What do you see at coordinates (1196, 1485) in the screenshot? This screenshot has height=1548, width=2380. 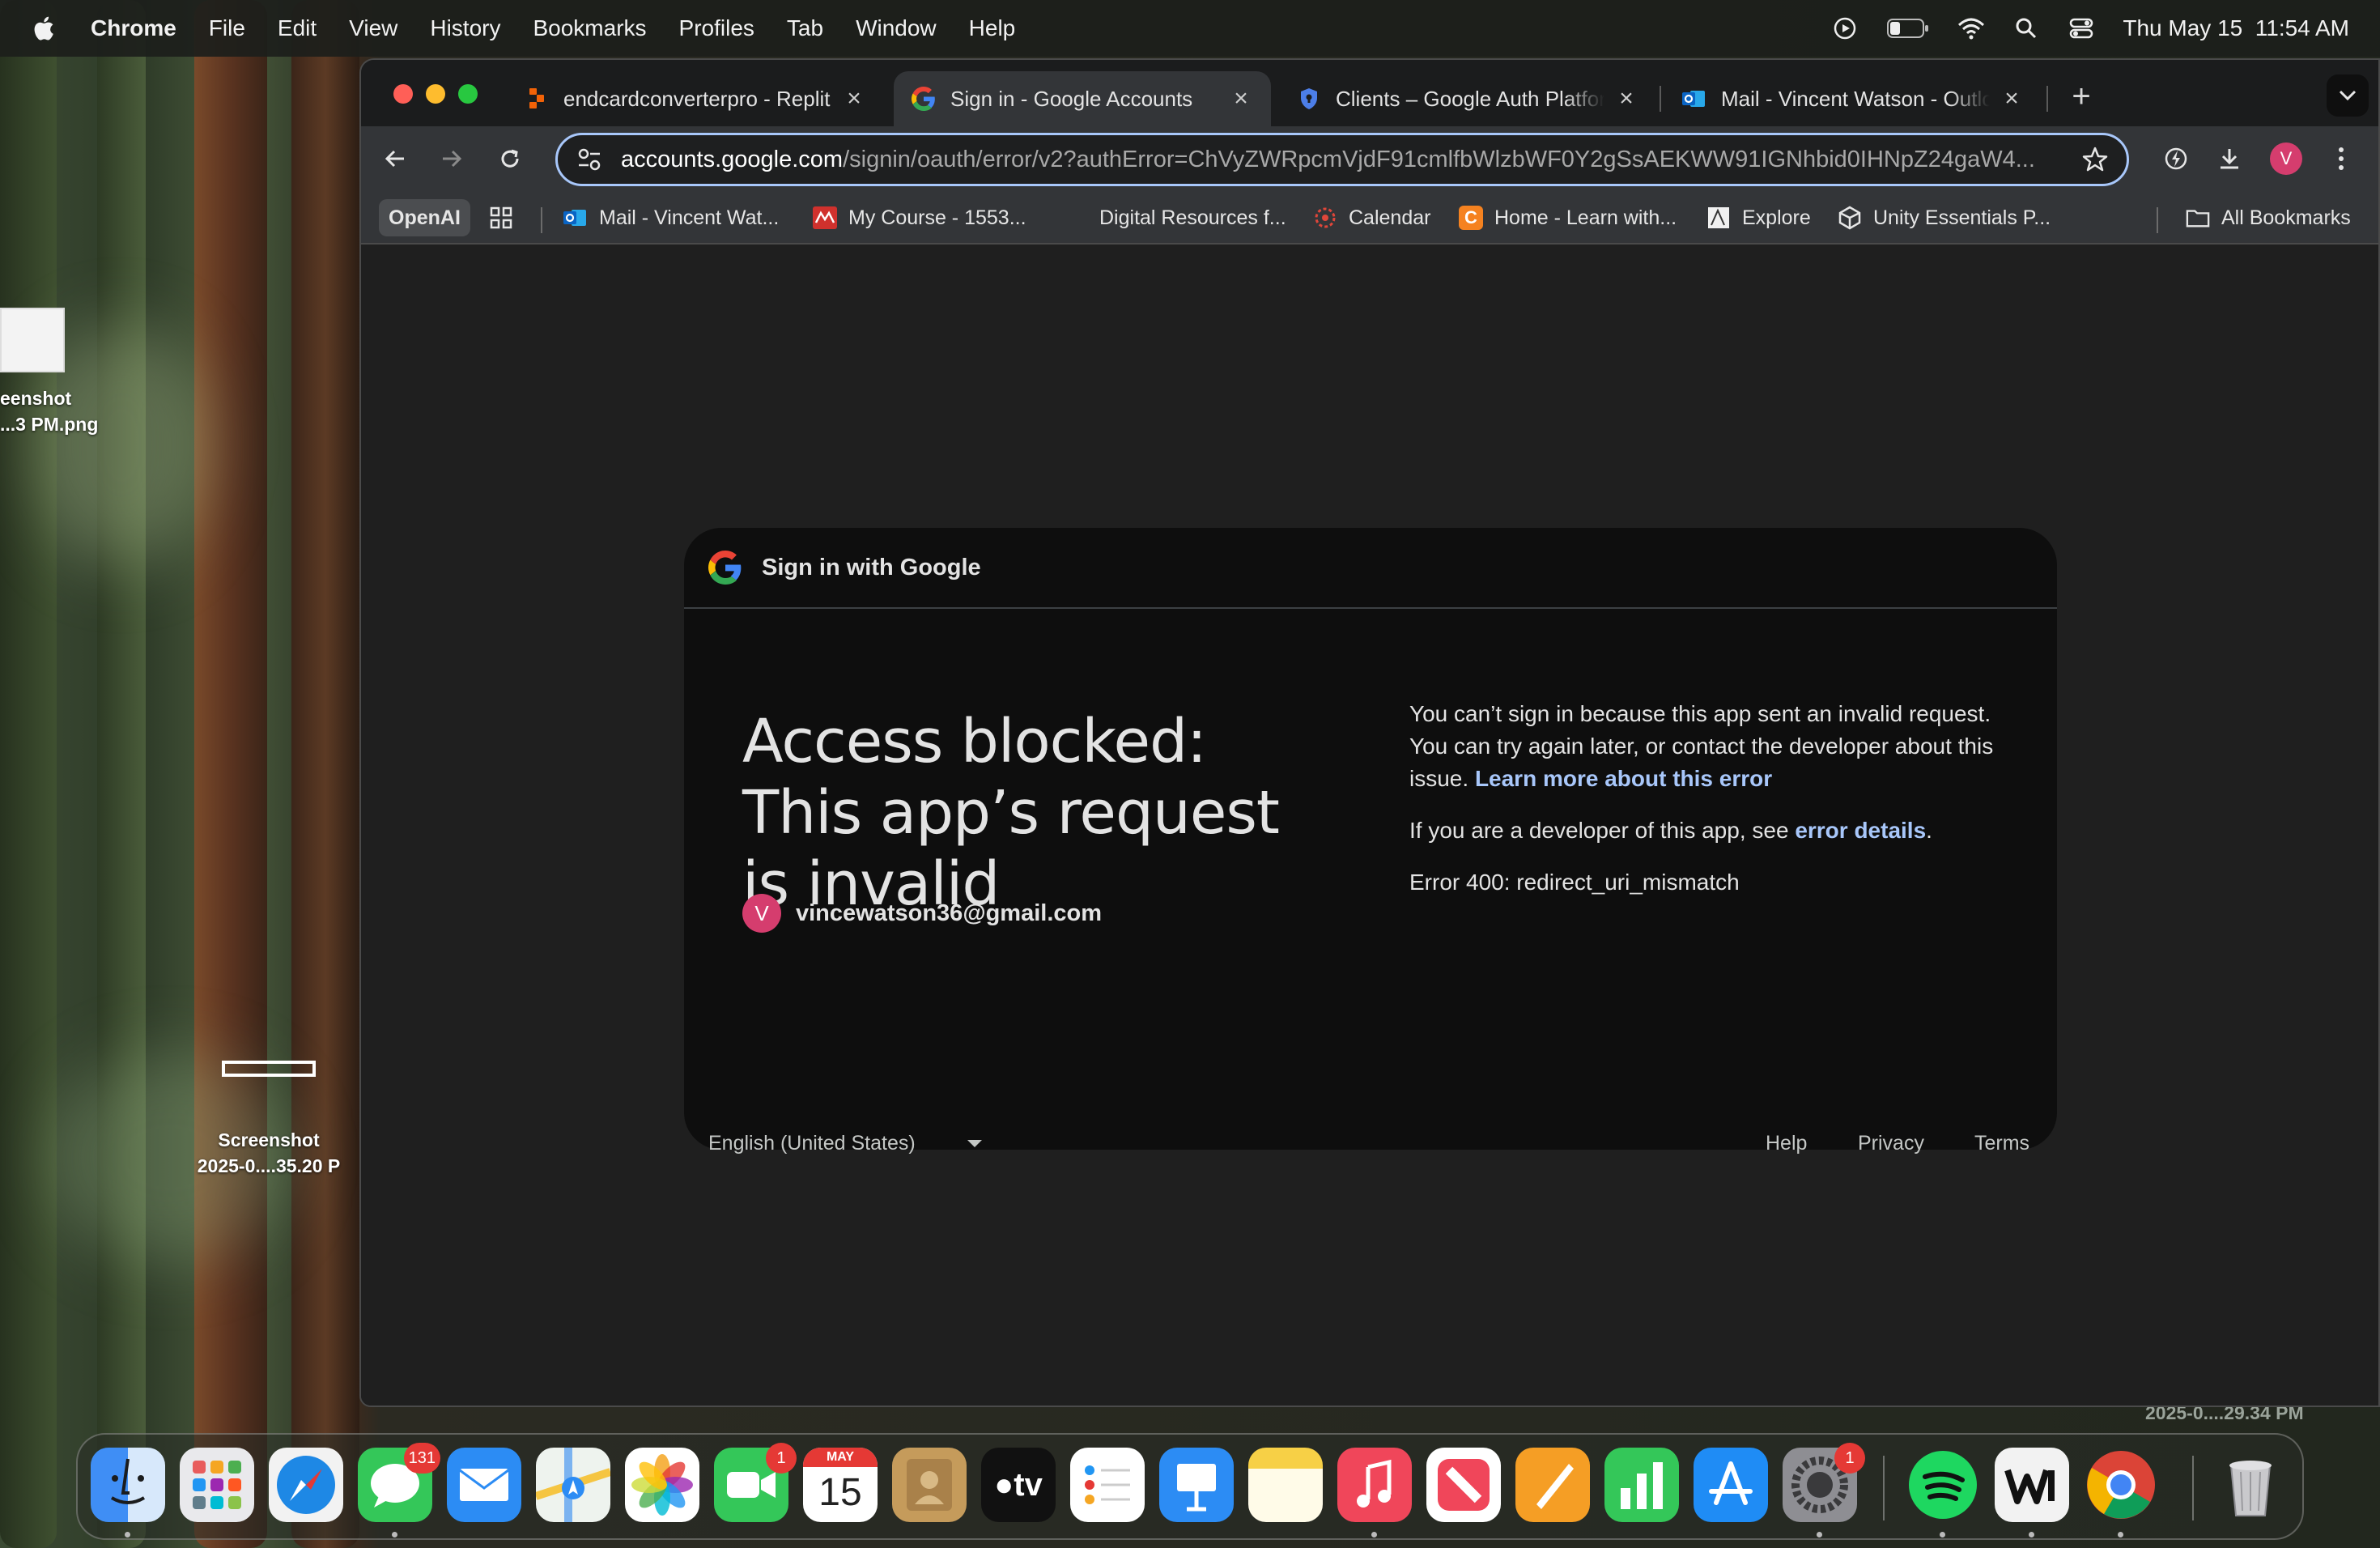 I see `keynote-icon` at bounding box center [1196, 1485].